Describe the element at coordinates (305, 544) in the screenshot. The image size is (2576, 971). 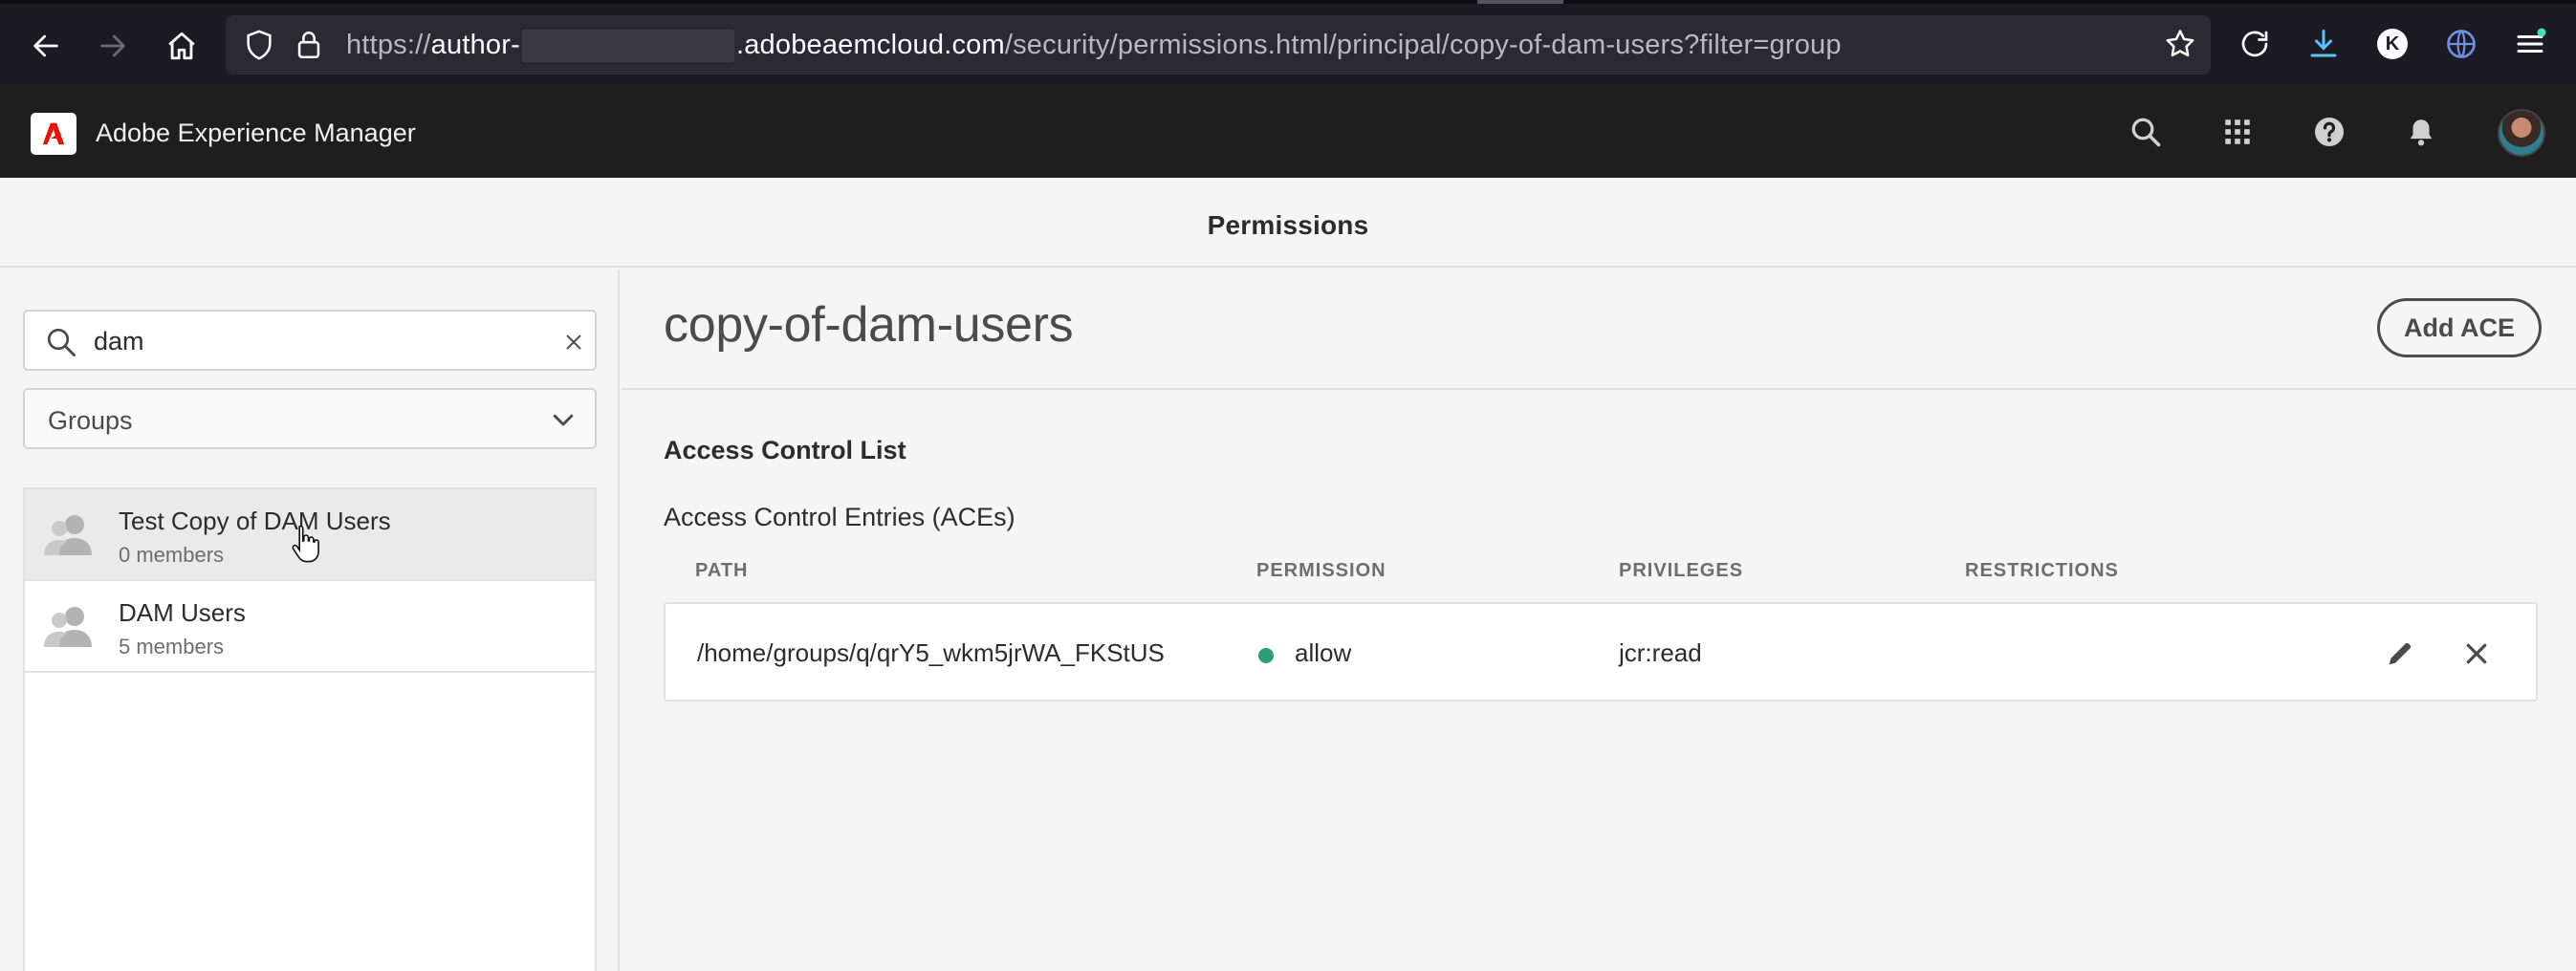
I see `hand-cursor-icon` at that location.